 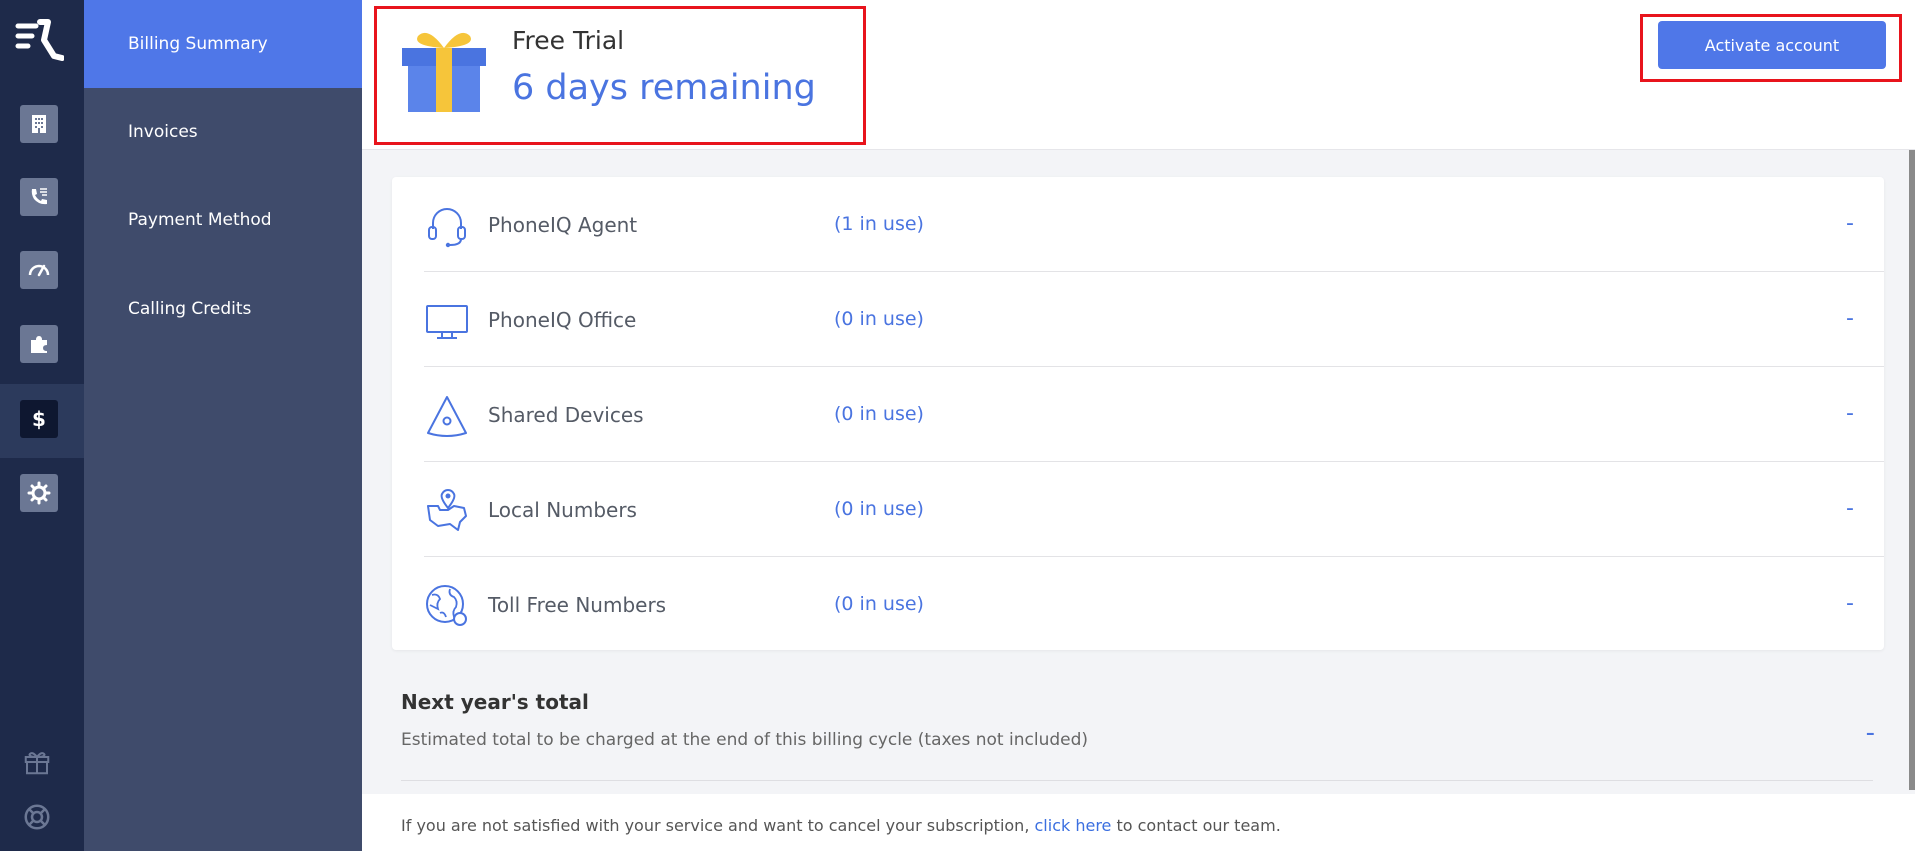 I want to click on trial-title: Free Trial, so click(x=568, y=40).